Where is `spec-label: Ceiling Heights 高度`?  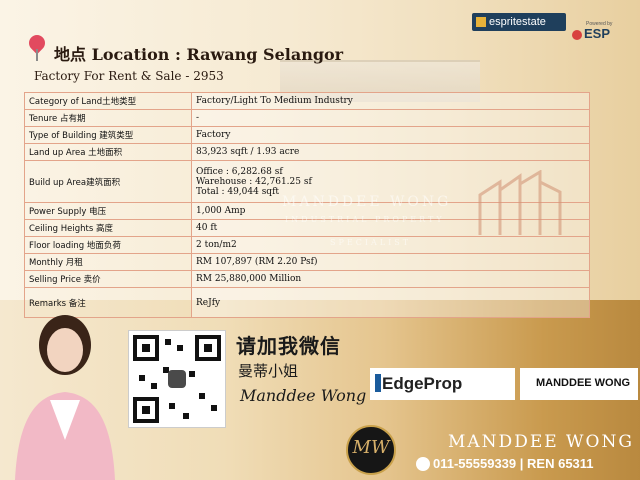
spec-label: Ceiling Heights 高度 is located at coordinates (108, 228).